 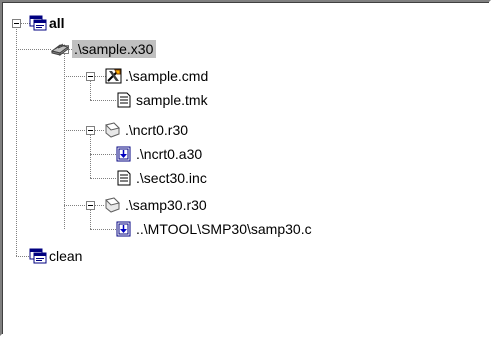 I want to click on tree-node-sample-x30: .\sample.x30, so click(x=114, y=49).